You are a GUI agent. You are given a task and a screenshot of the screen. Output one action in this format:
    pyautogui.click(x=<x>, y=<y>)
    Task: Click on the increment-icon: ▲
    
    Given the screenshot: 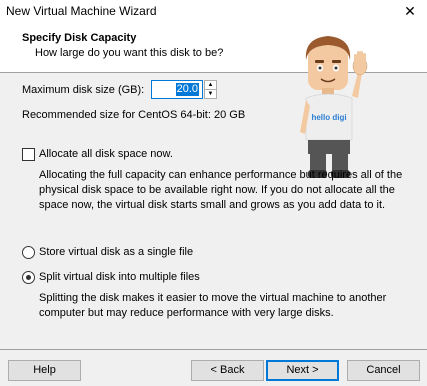 What is the action you would take?
    pyautogui.click(x=210, y=85)
    